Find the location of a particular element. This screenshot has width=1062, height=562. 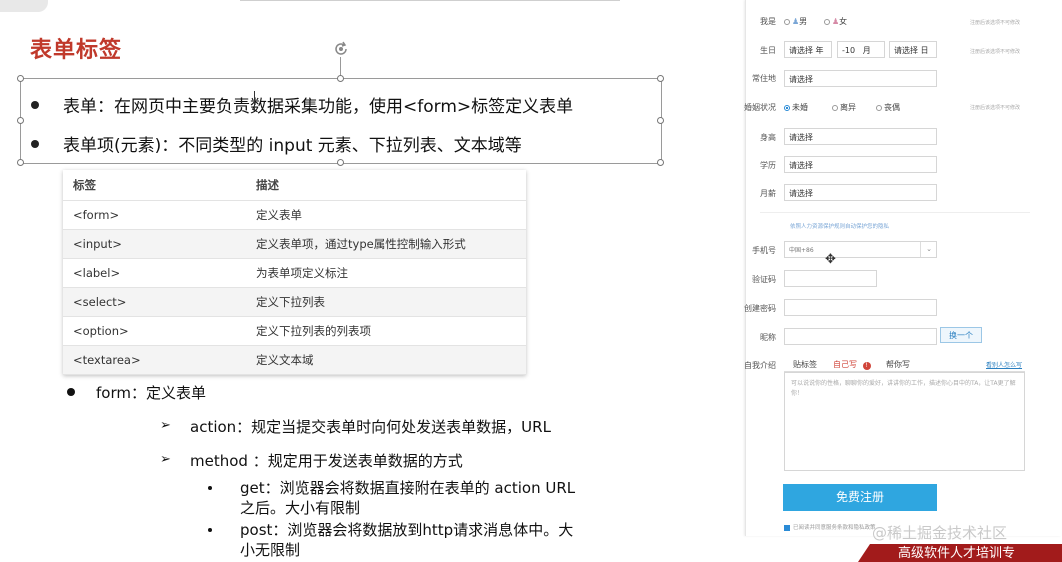

note-post: post：浏览器会将数据放到http请求消息体中。大 小无限制 is located at coordinates (406, 540).